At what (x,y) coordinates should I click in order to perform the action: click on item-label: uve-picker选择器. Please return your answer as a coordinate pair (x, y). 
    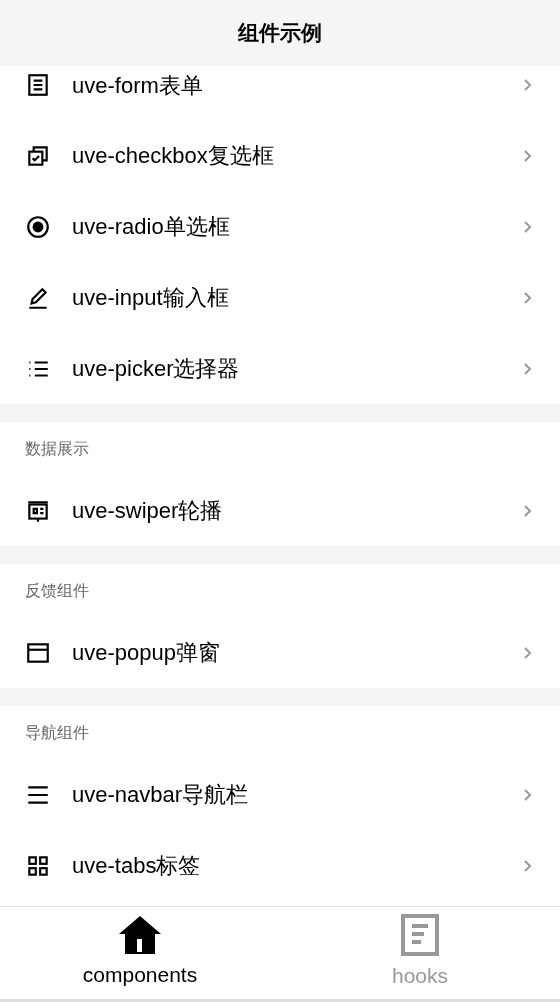
    Looking at the image, I should click on (156, 369).